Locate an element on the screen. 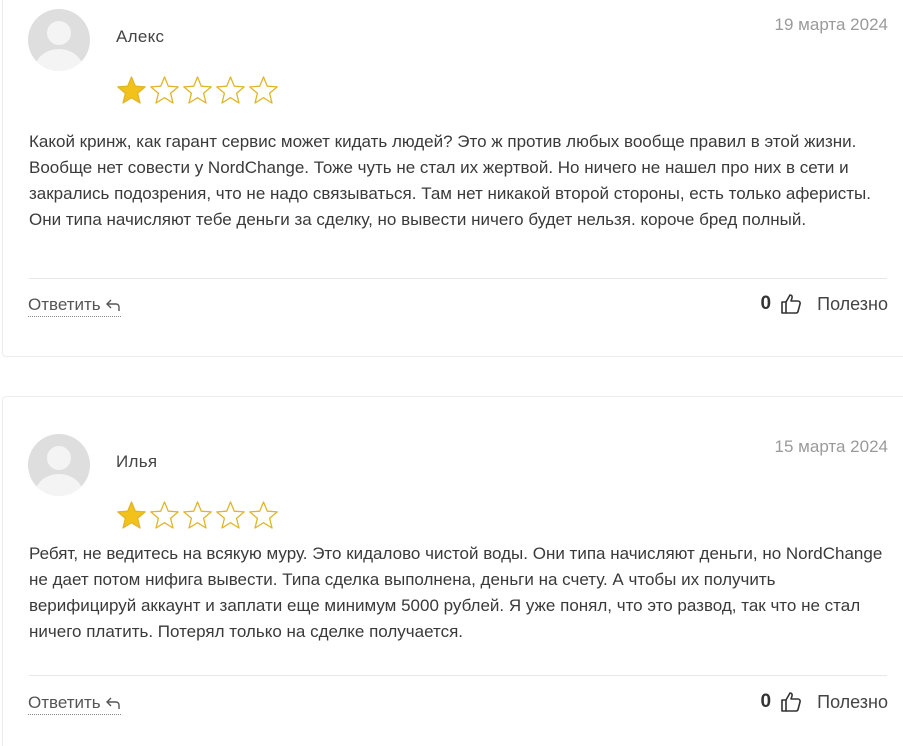  review-author: Илья is located at coordinates (137, 461).